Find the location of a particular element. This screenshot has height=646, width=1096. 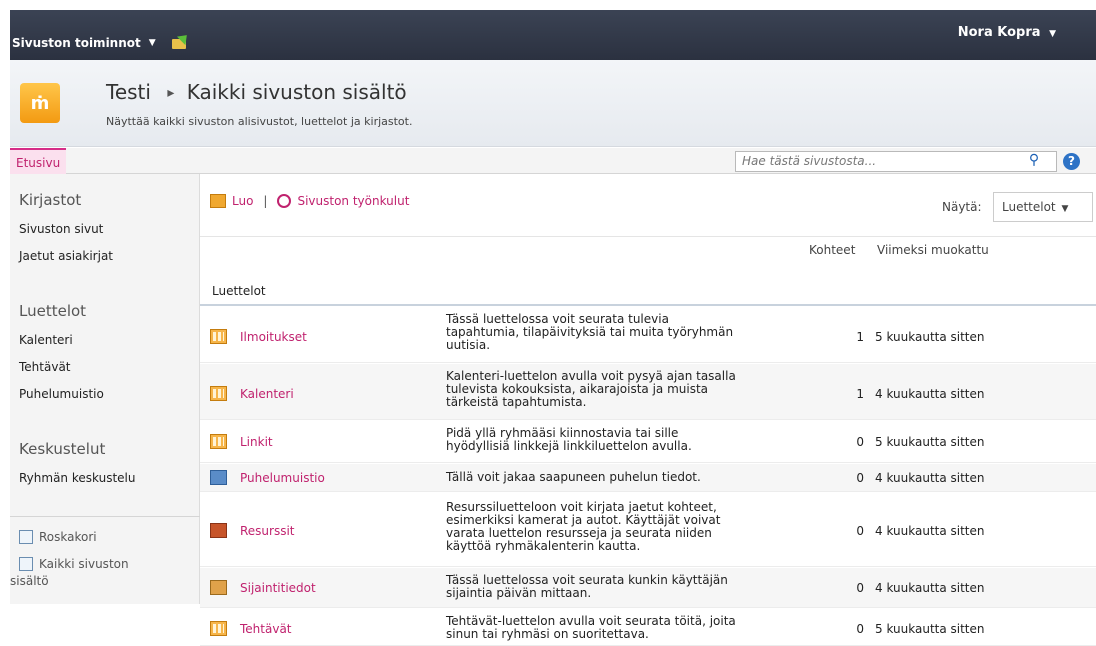

site-workflows-label: Sivuston työnkulut is located at coordinates (353, 201).